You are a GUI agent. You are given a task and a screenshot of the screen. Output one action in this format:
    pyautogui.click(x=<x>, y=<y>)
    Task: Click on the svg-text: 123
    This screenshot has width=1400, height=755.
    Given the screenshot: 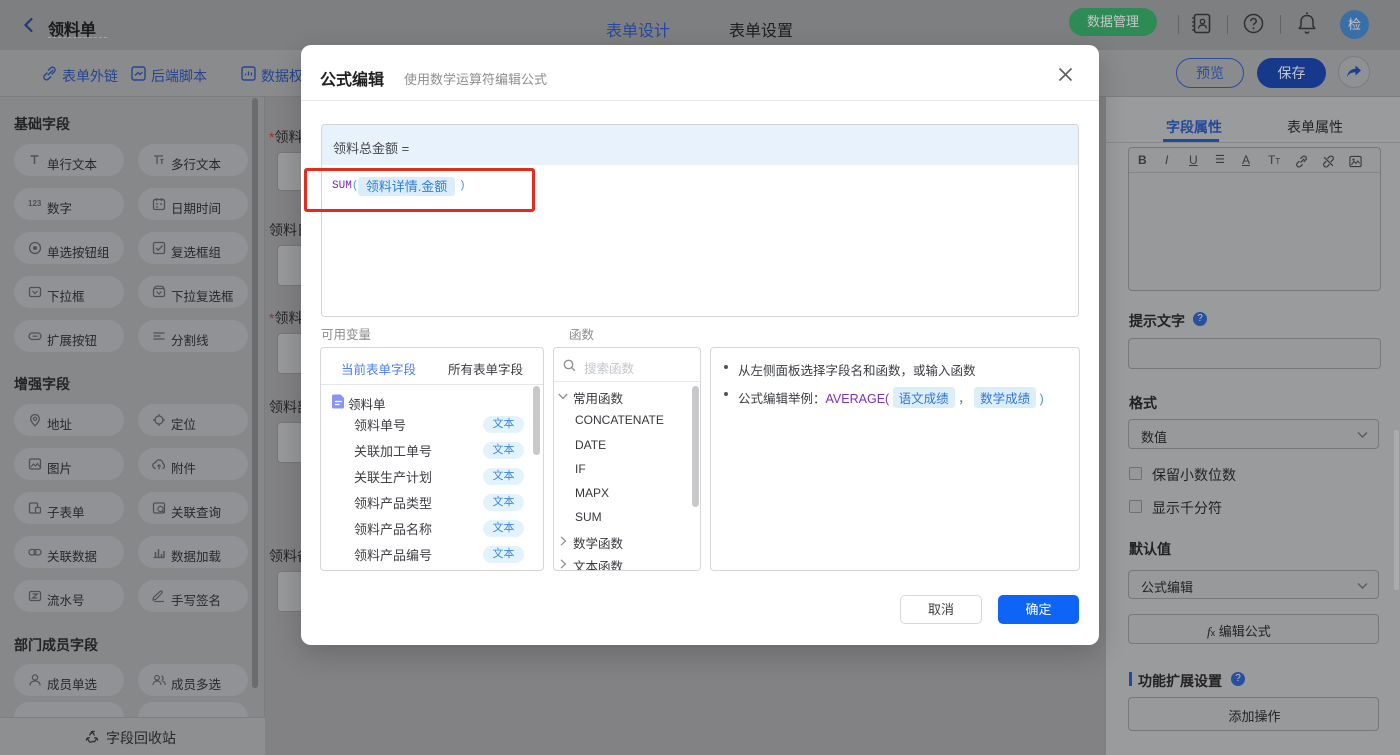 What is the action you would take?
    pyautogui.click(x=35, y=203)
    